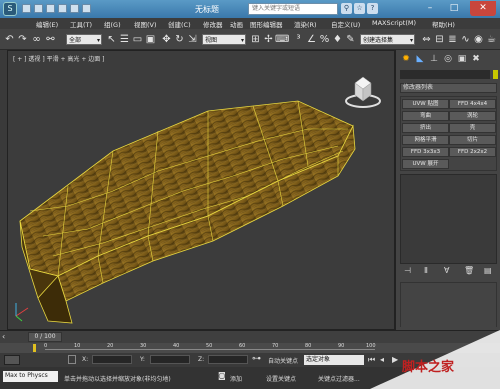  Describe the element at coordinates (363, 91) in the screenshot. I see `viewcube` at that location.